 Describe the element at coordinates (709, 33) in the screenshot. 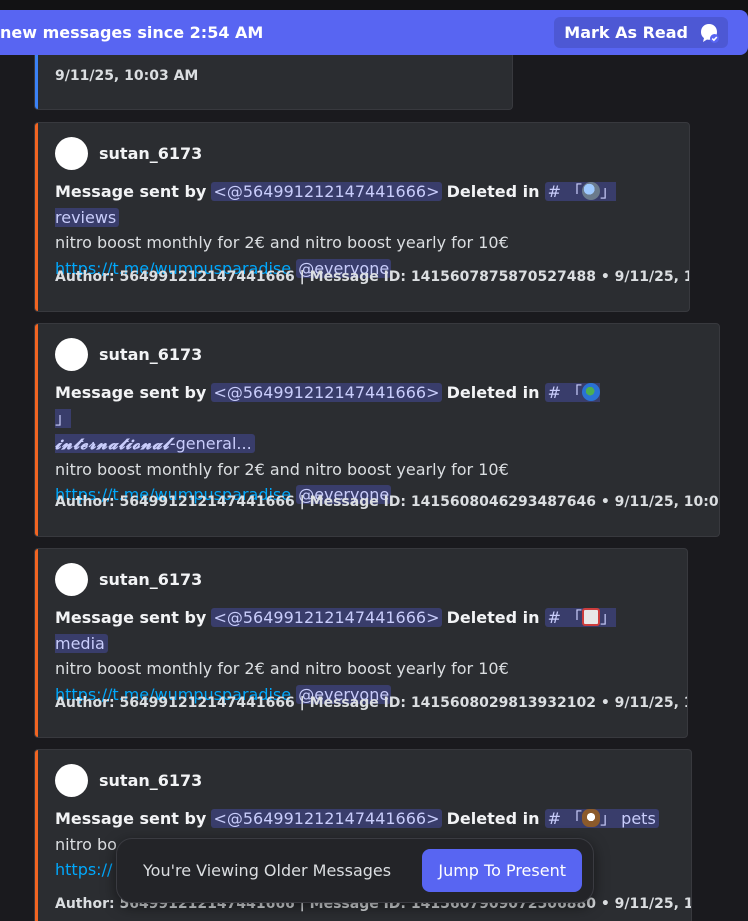

I see `mark-read-icon` at that location.